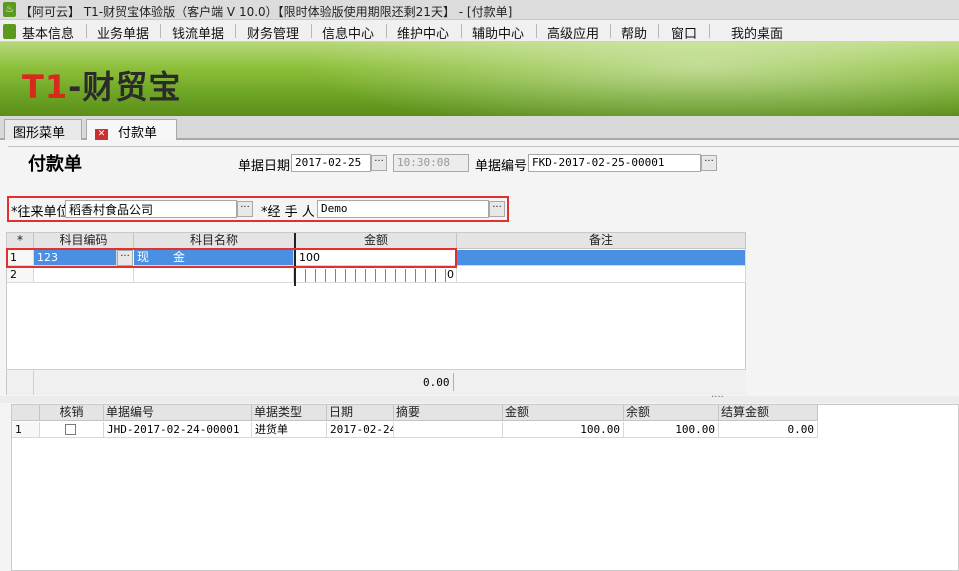 This screenshot has width=959, height=571. Describe the element at coordinates (20, 275) in the screenshot. I see `row-number: 2` at that location.